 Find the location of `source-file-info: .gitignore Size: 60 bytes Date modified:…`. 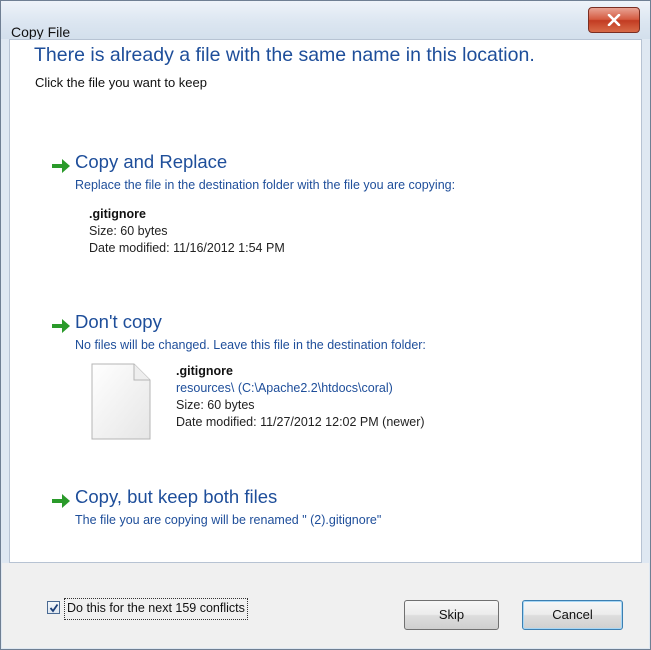

source-file-info: .gitignore Size: 60 bytes Date modified:… is located at coordinates (187, 231).